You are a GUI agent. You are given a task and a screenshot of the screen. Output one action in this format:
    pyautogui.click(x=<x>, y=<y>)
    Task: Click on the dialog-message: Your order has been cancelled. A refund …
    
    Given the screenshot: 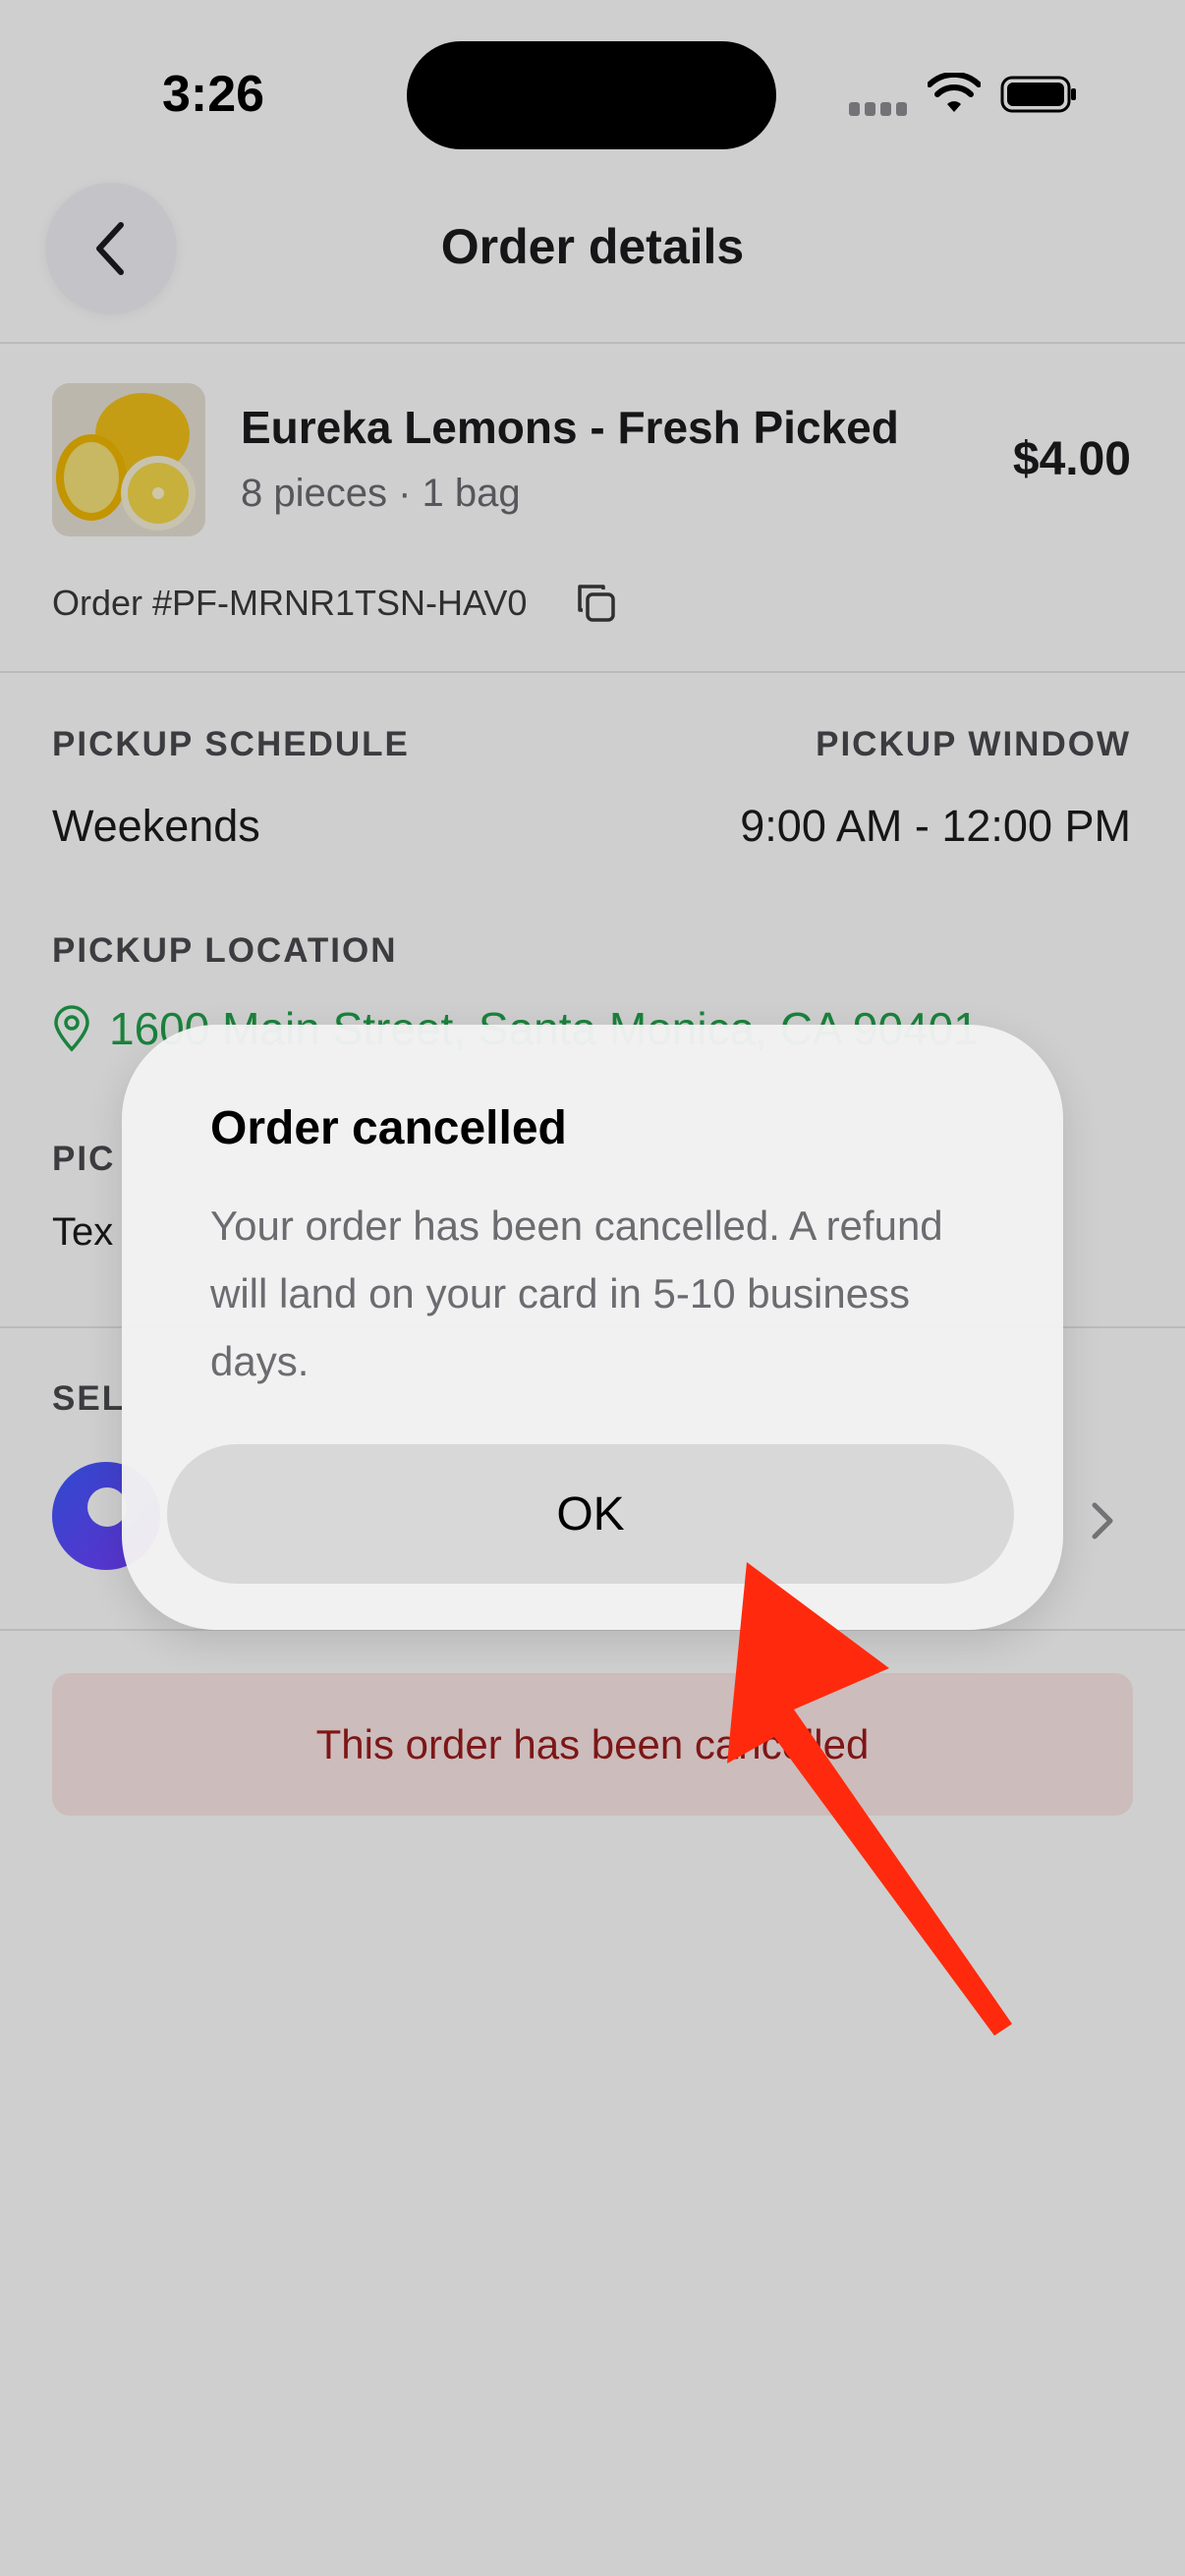 What is the action you would take?
    pyautogui.click(x=577, y=1293)
    